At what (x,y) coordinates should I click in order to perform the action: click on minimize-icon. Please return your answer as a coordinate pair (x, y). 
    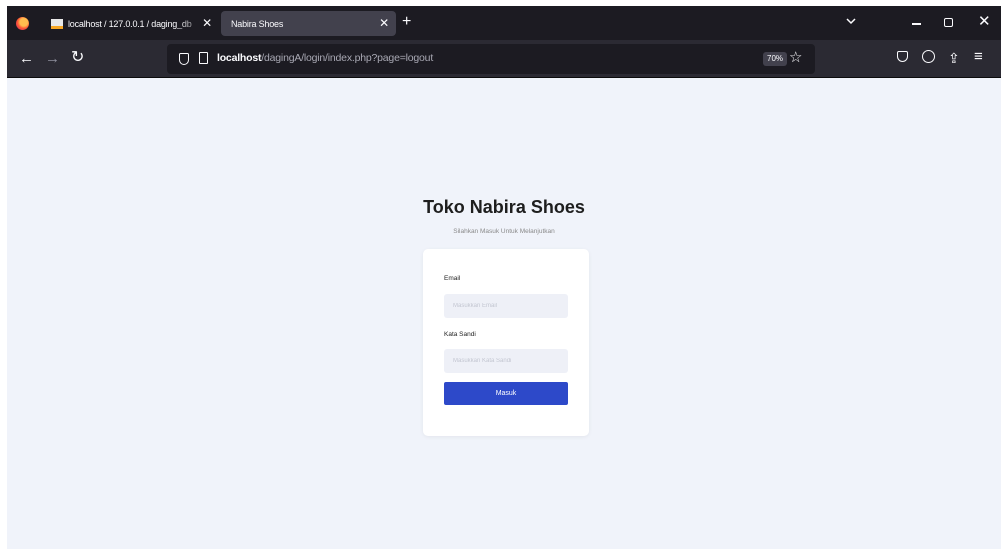
    Looking at the image, I should click on (916, 24).